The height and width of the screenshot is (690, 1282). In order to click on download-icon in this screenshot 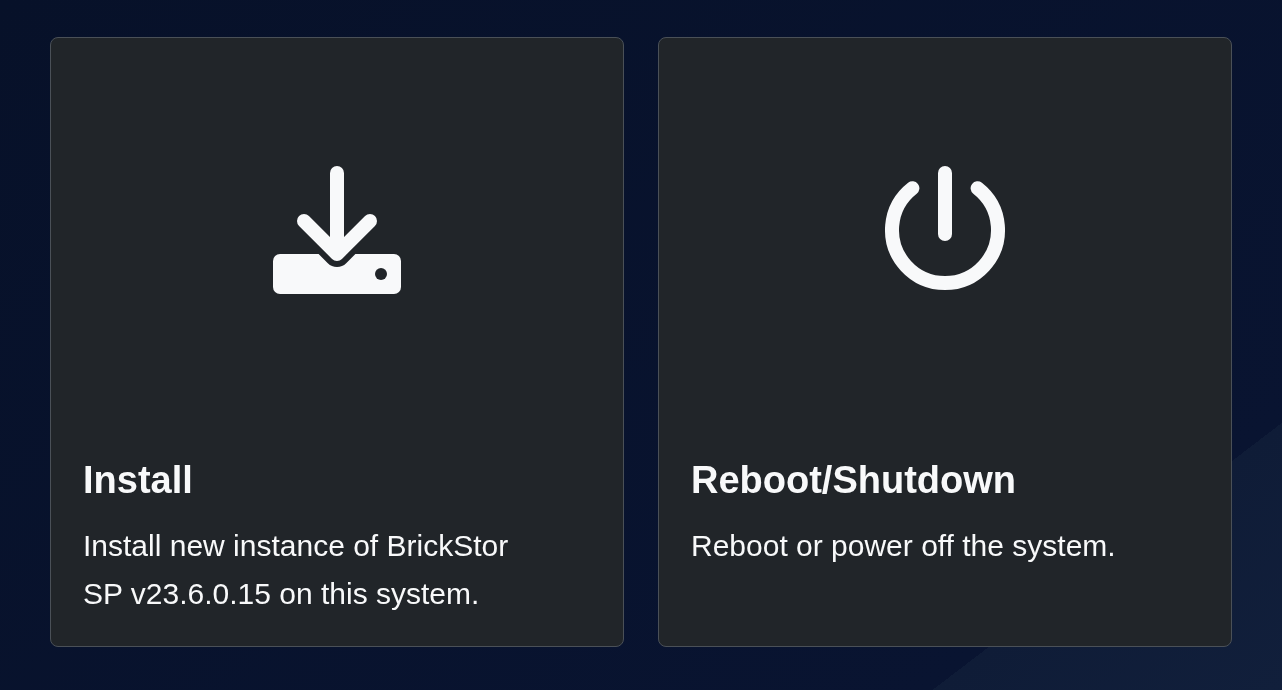, I will do `click(337, 230)`.